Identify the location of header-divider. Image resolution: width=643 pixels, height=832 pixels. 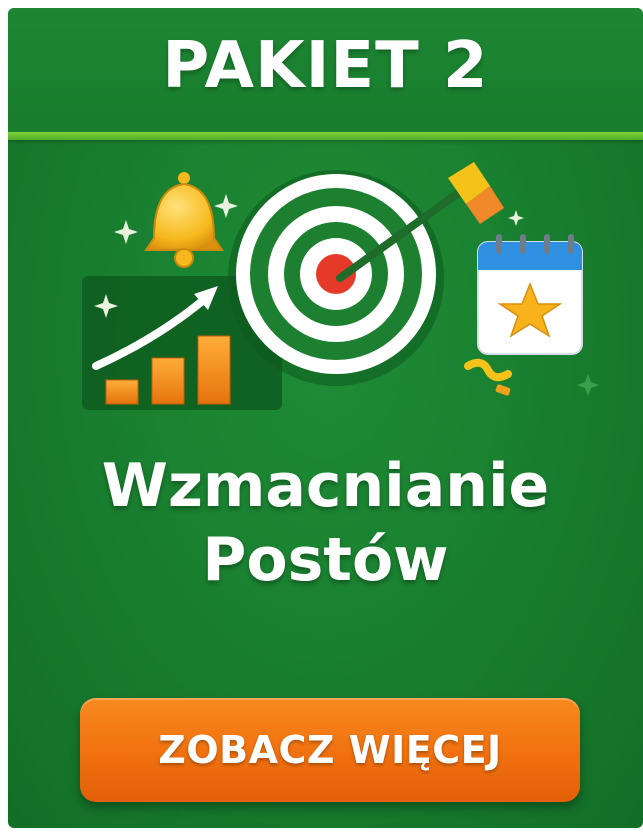
(325, 136).